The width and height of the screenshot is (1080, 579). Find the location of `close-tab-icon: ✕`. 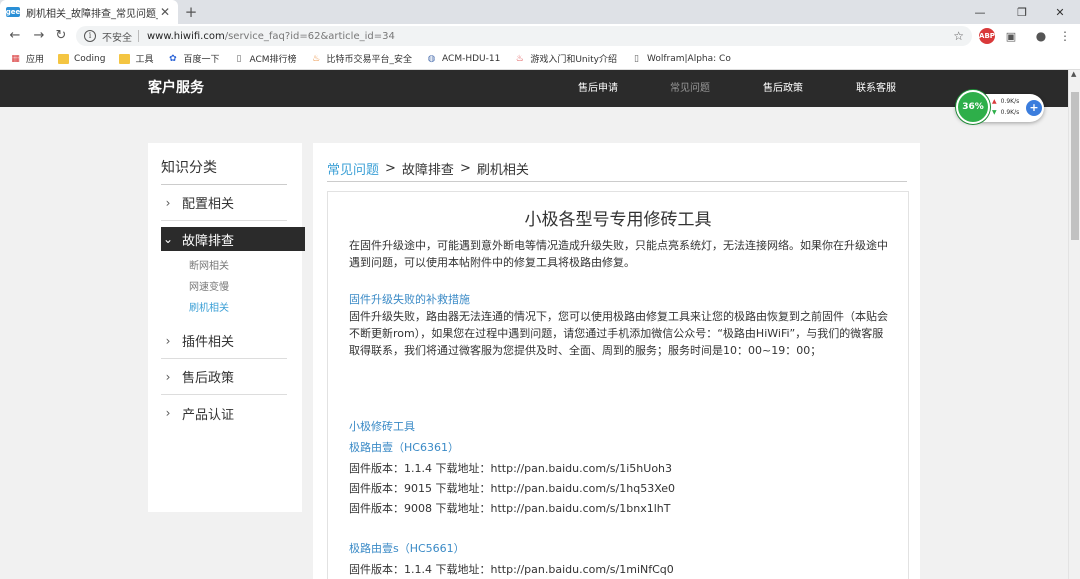

close-tab-icon: ✕ is located at coordinates (165, 12).